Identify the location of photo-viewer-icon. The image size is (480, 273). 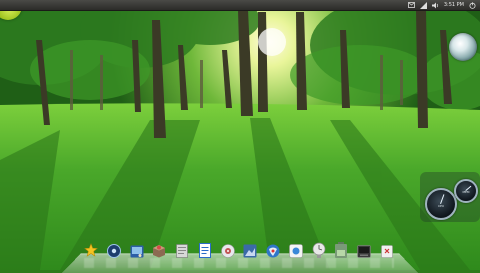
(137, 250).